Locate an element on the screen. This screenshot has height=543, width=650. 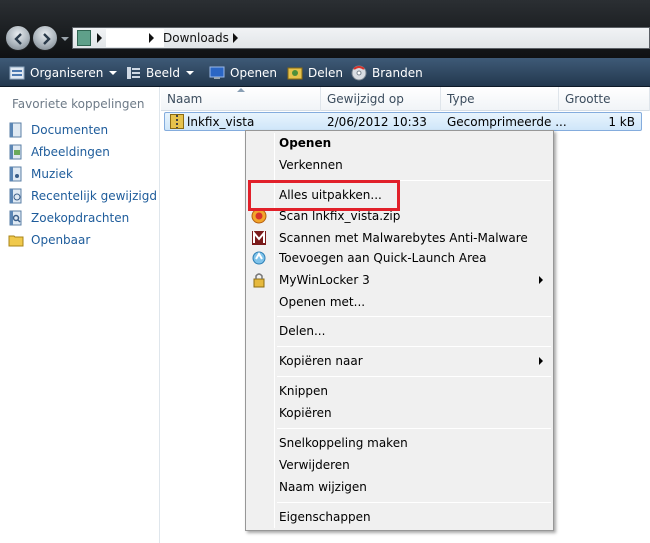
public-folder-icon is located at coordinates (16, 240).